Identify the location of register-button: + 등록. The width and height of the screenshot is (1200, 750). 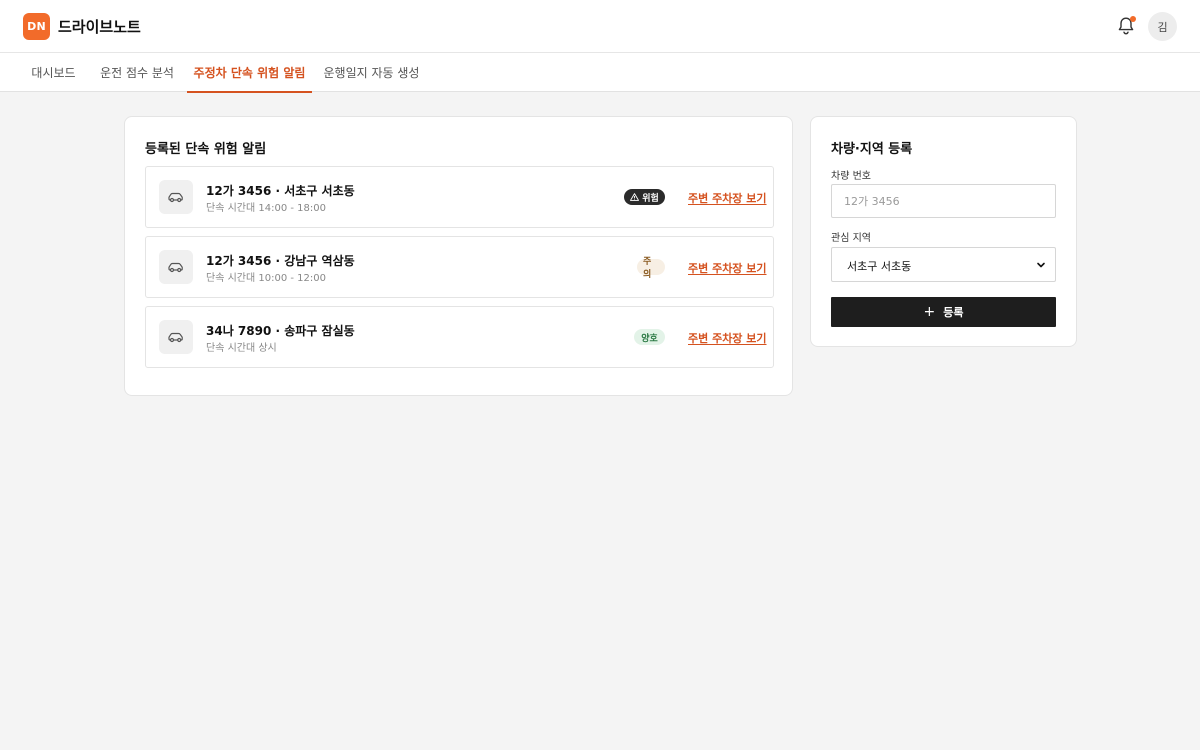
(943, 312).